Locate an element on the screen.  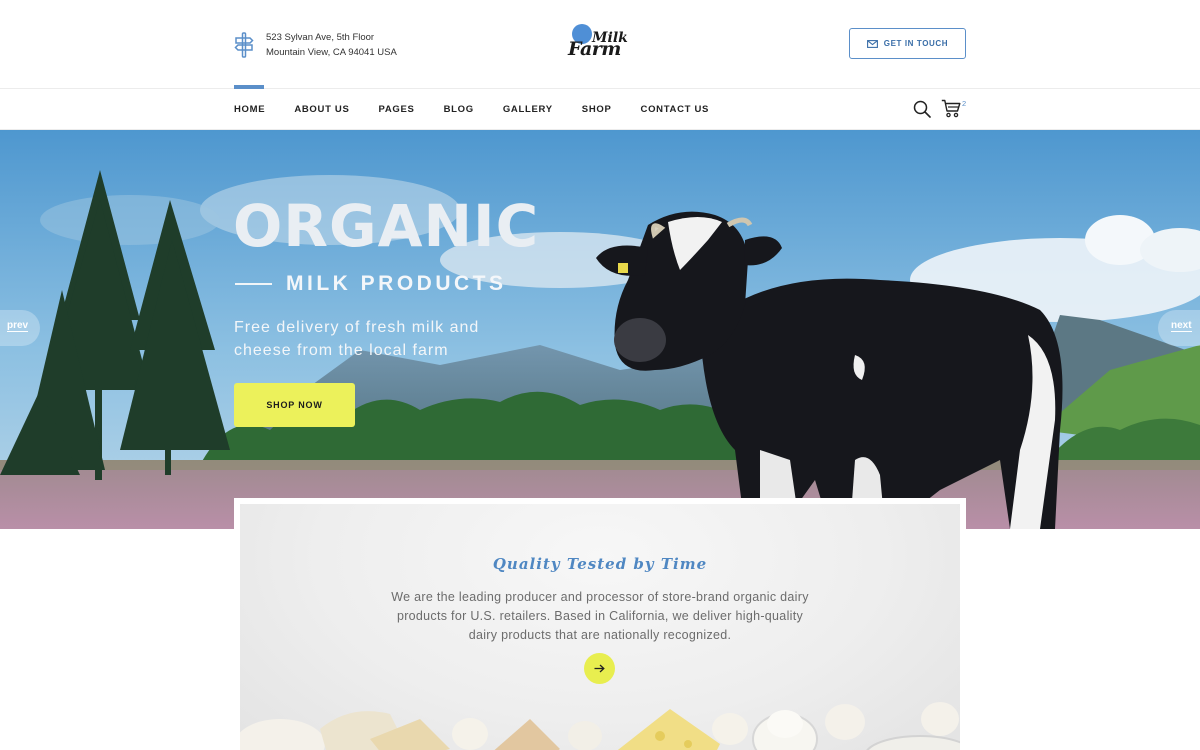
slider-prev-button: prev is located at coordinates (20, 328).